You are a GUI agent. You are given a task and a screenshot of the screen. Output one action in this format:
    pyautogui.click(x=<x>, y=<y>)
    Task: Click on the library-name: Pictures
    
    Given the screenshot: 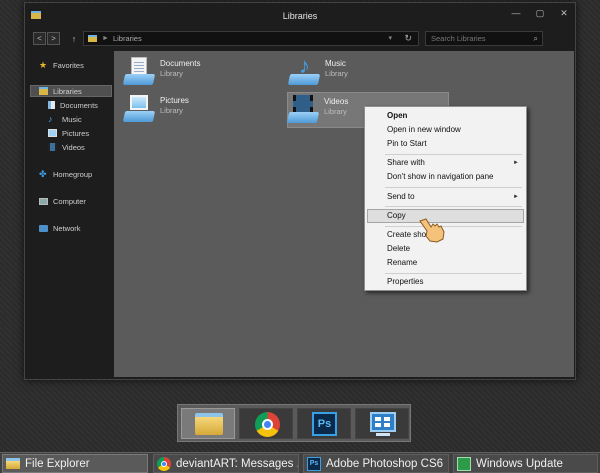 What is the action you would take?
    pyautogui.click(x=174, y=100)
    